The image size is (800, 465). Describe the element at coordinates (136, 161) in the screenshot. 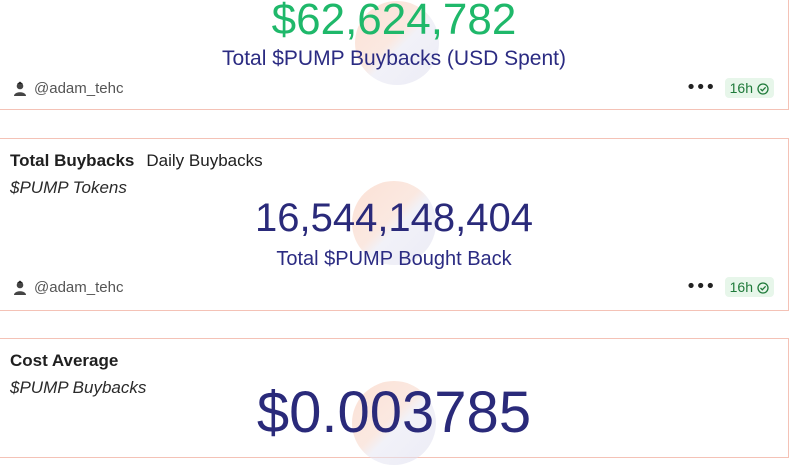

I see `card-tabs: Total Buybacks Daily Buybacks` at that location.